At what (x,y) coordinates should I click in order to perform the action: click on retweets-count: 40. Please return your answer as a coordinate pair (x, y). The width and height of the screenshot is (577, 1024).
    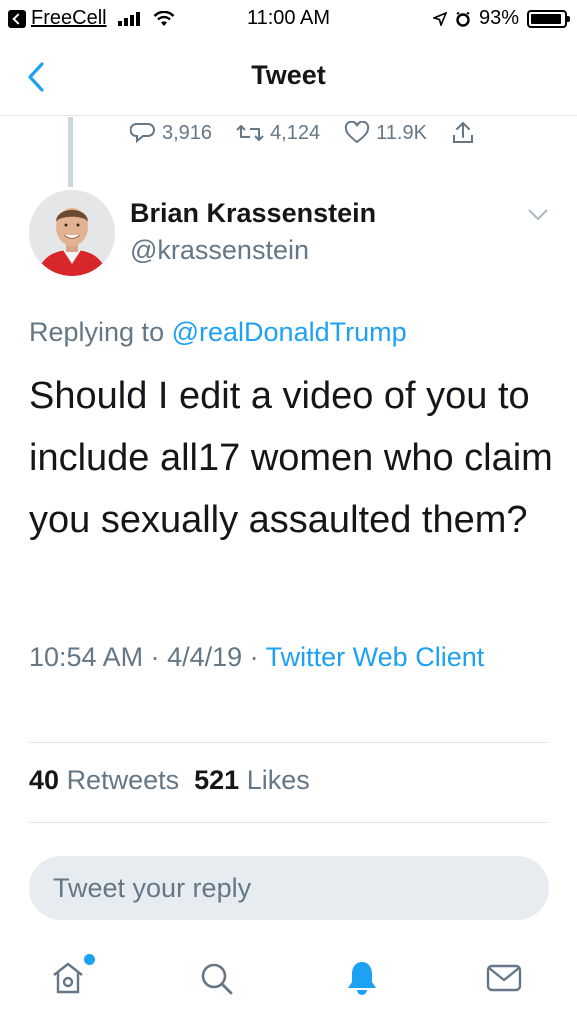
    Looking at the image, I should click on (44, 780).